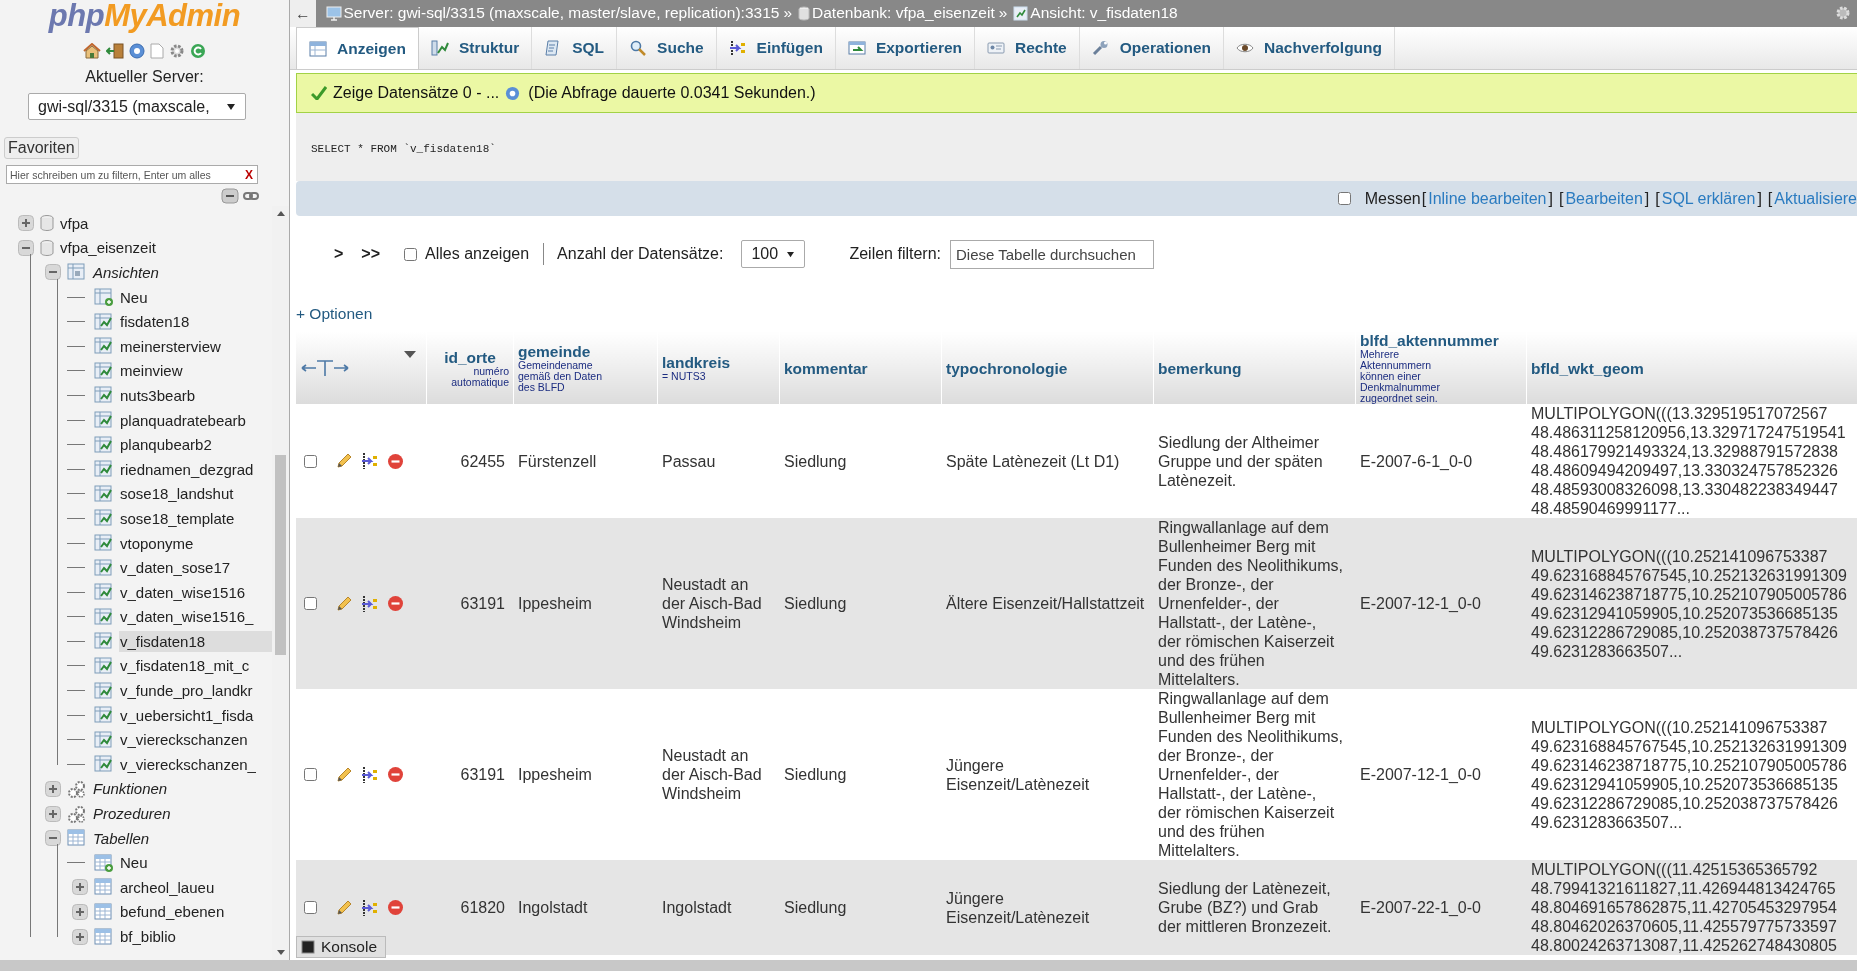 This screenshot has height=971, width=1857. I want to click on tree-item: meinview, so click(153, 371).